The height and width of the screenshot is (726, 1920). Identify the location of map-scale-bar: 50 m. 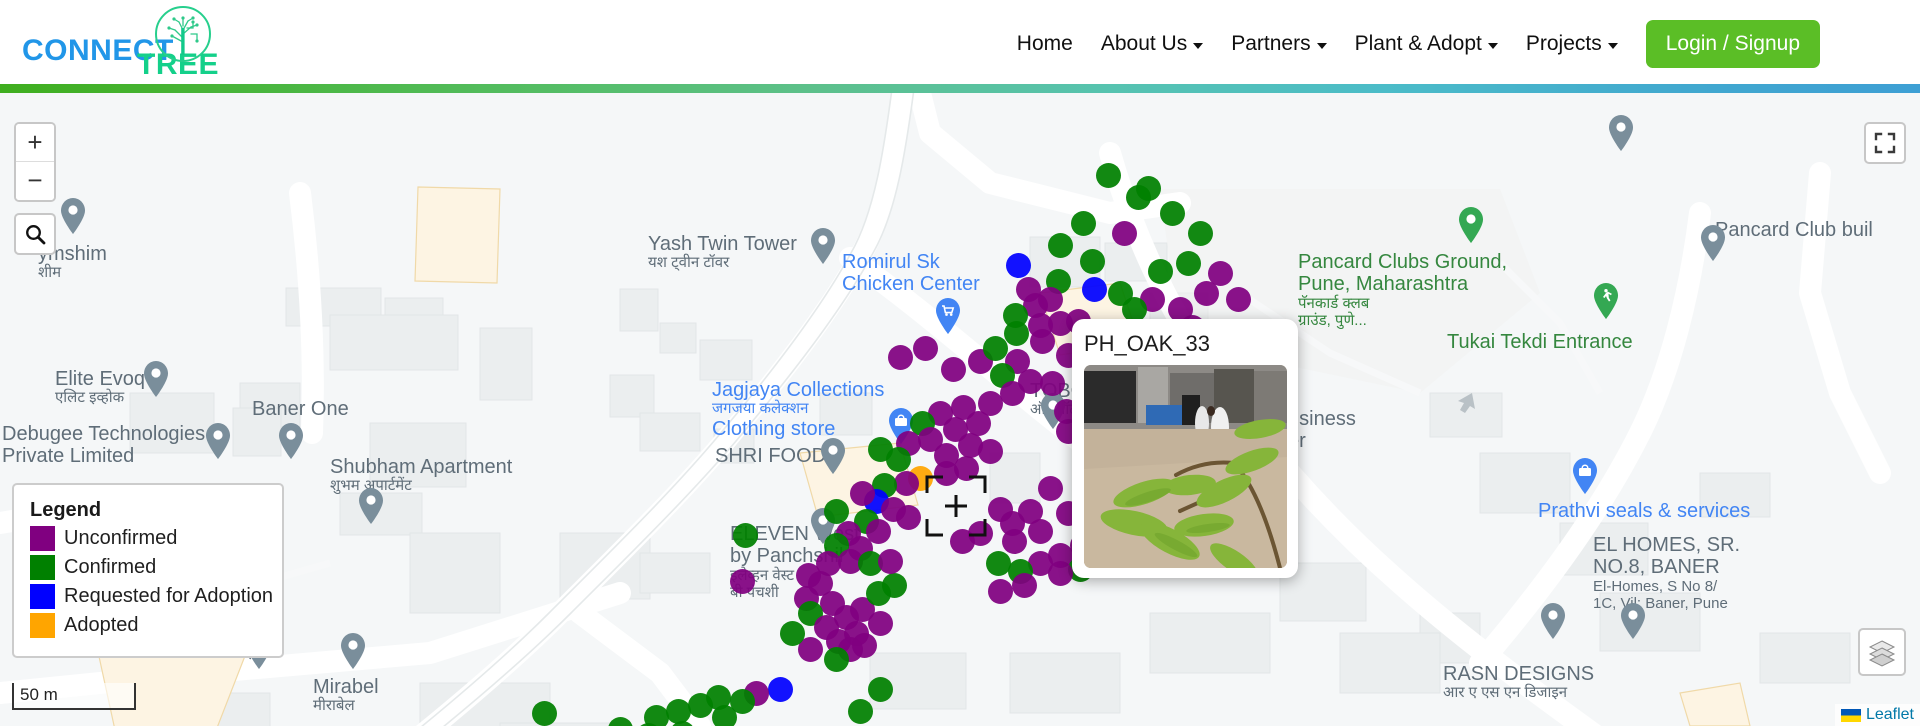
(74, 696).